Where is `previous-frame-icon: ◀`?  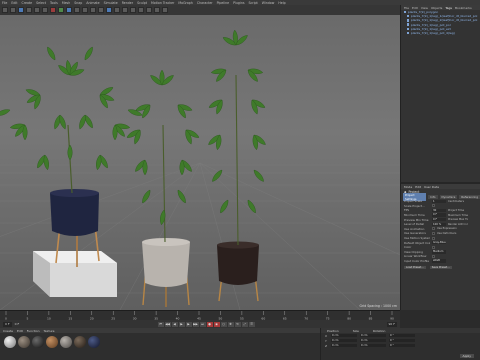 previous-frame-icon: ◀ is located at coordinates (174, 324).